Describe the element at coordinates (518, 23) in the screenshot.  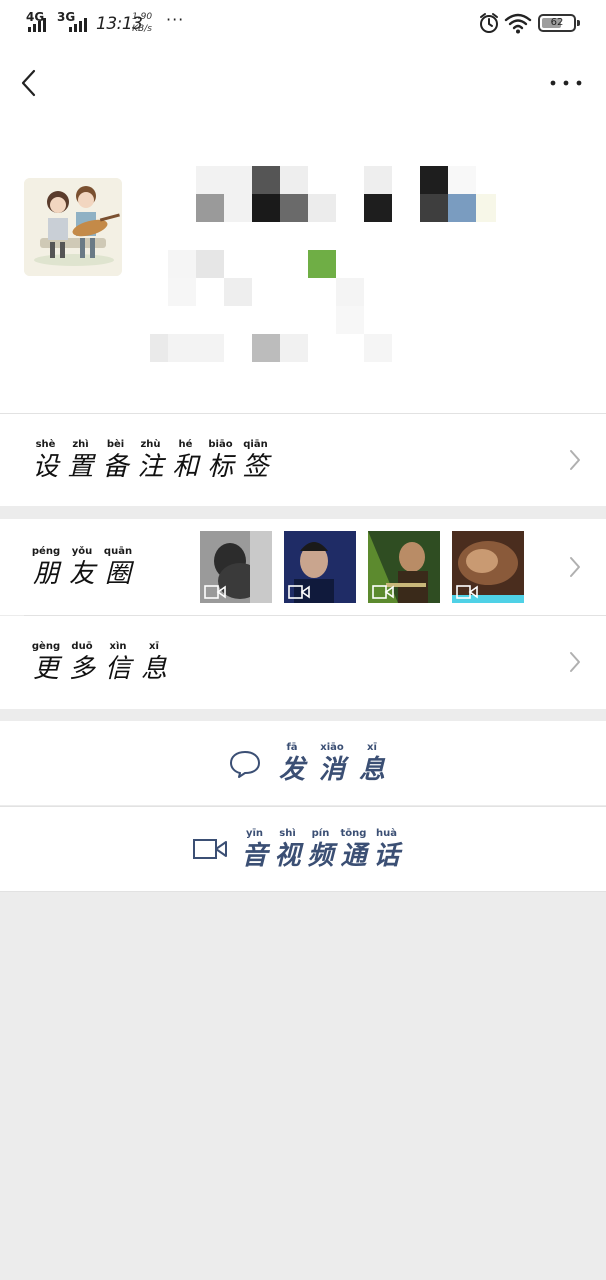
I see `wifi-icon` at that location.